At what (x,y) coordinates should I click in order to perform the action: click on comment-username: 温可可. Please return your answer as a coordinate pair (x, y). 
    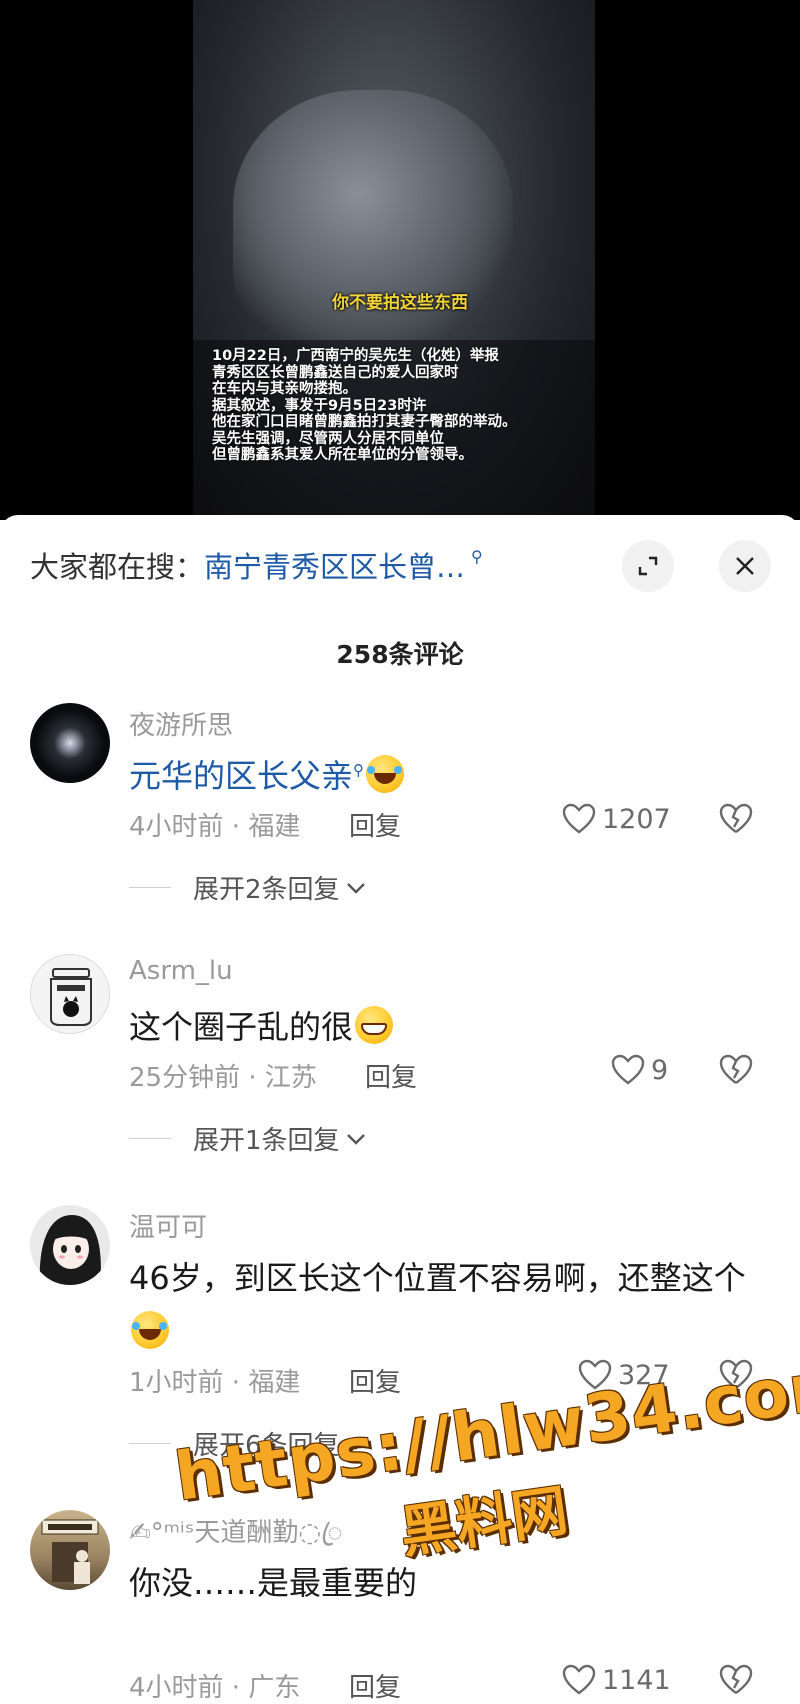
    Looking at the image, I should click on (168, 1225).